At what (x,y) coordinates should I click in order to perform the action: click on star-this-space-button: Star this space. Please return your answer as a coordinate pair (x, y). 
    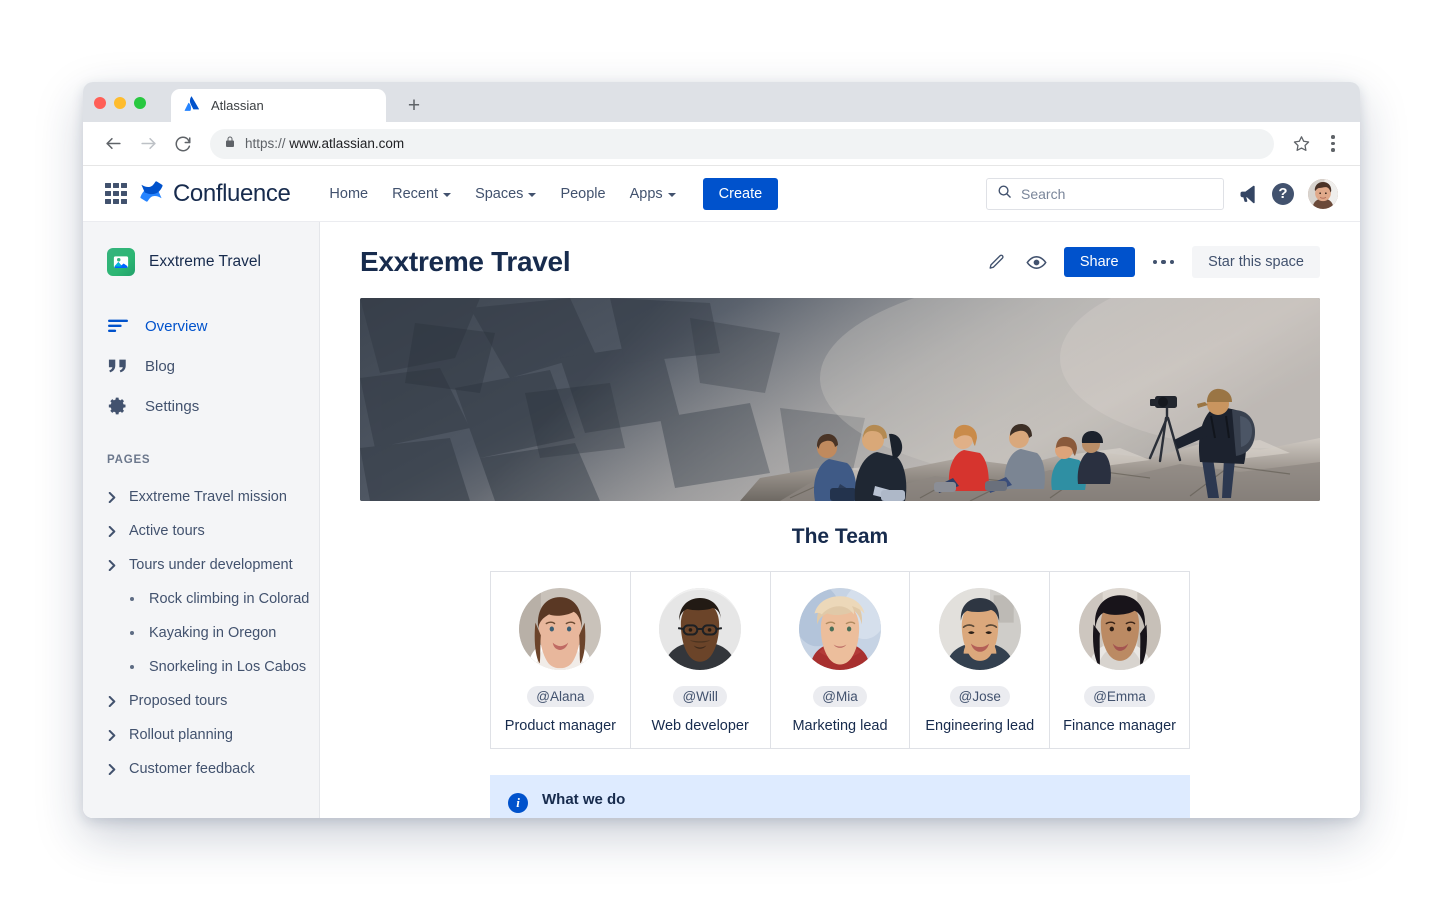
    Looking at the image, I should click on (1256, 262).